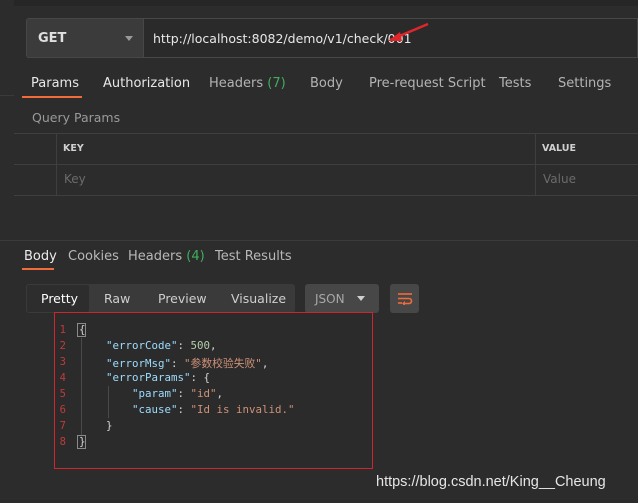 The image size is (638, 503). What do you see at coordinates (146, 83) in the screenshot?
I see `tab-authorization: Authorization` at bounding box center [146, 83].